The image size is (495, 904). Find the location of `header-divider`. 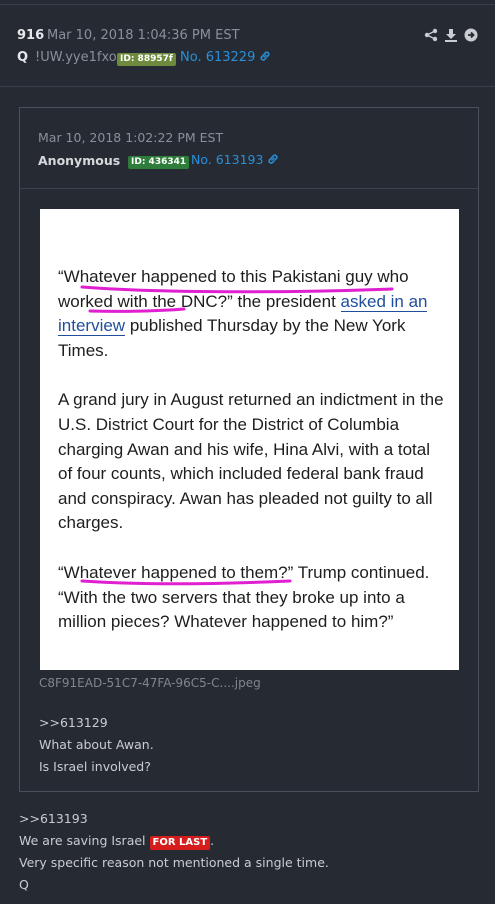

header-divider is located at coordinates (247, 86).